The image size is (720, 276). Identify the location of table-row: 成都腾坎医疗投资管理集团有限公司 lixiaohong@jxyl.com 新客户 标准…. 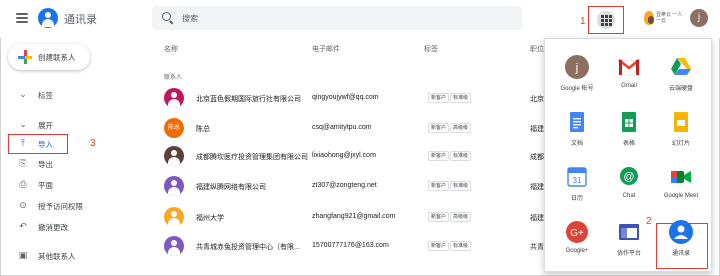
(355, 156).